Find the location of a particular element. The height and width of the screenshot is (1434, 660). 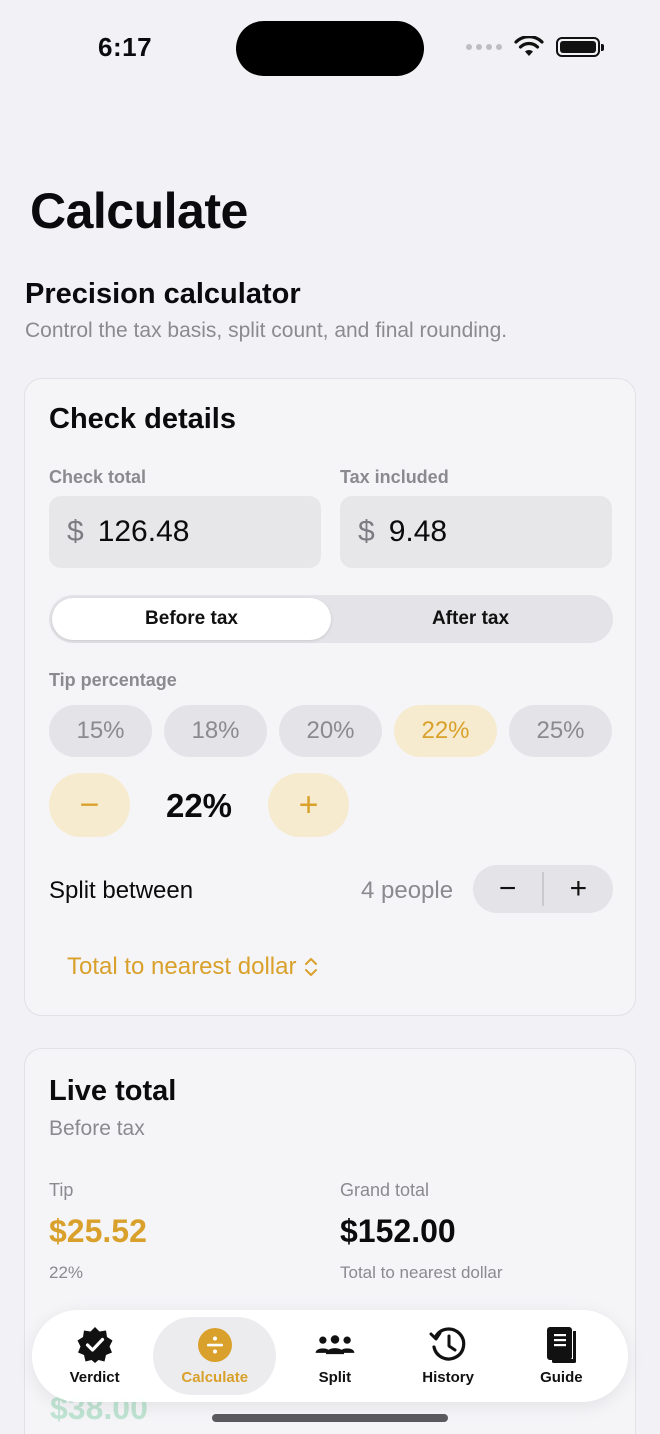

rounding-label: Total to nearest dollar is located at coordinates (182, 966).